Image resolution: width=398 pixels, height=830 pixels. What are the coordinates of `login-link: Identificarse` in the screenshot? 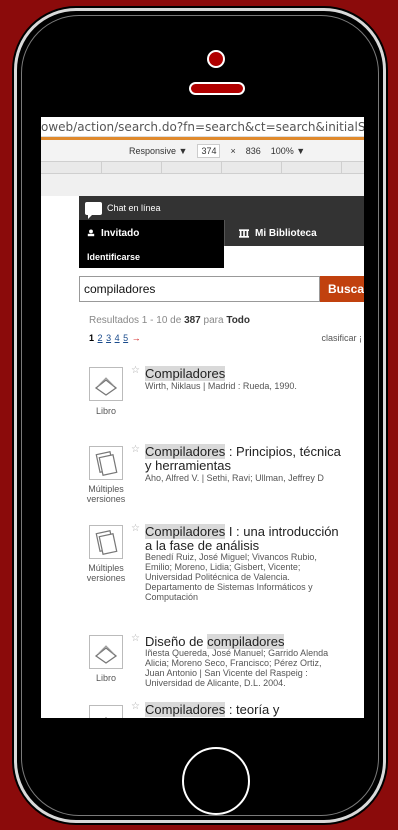 It's located at (151, 257).